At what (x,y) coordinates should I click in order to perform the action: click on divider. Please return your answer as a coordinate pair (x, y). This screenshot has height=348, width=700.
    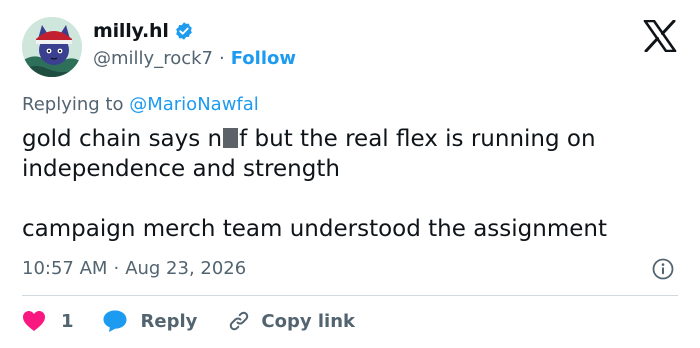
    Looking at the image, I should click on (350, 295).